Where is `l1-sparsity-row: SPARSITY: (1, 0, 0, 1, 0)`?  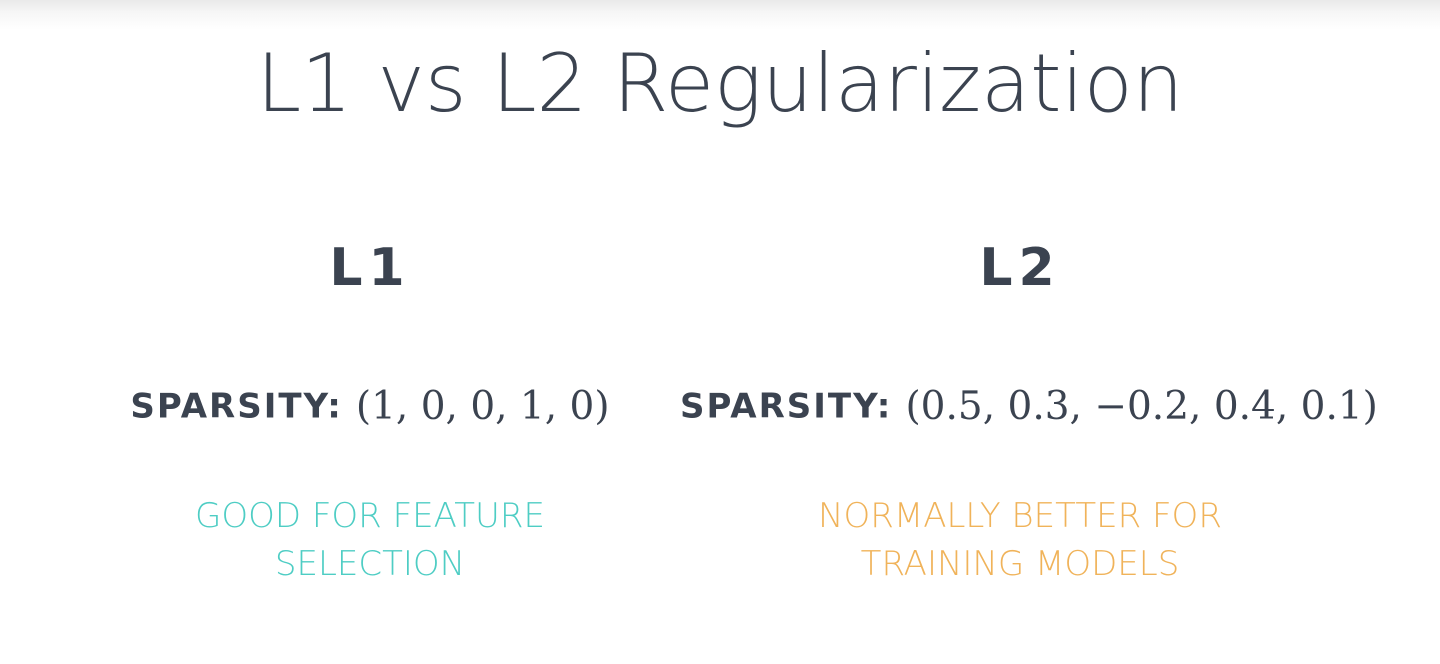 l1-sparsity-row: SPARSITY: (1, 0, 0, 1, 0) is located at coordinates (370, 406).